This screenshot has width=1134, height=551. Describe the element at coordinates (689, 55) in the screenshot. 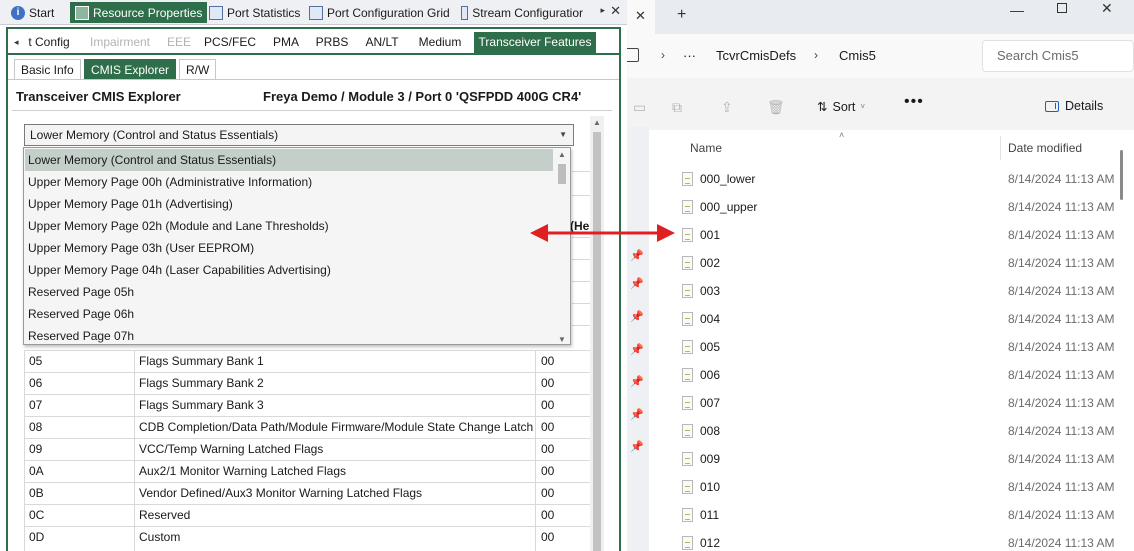

I see `breadcrumb-more: ···` at that location.